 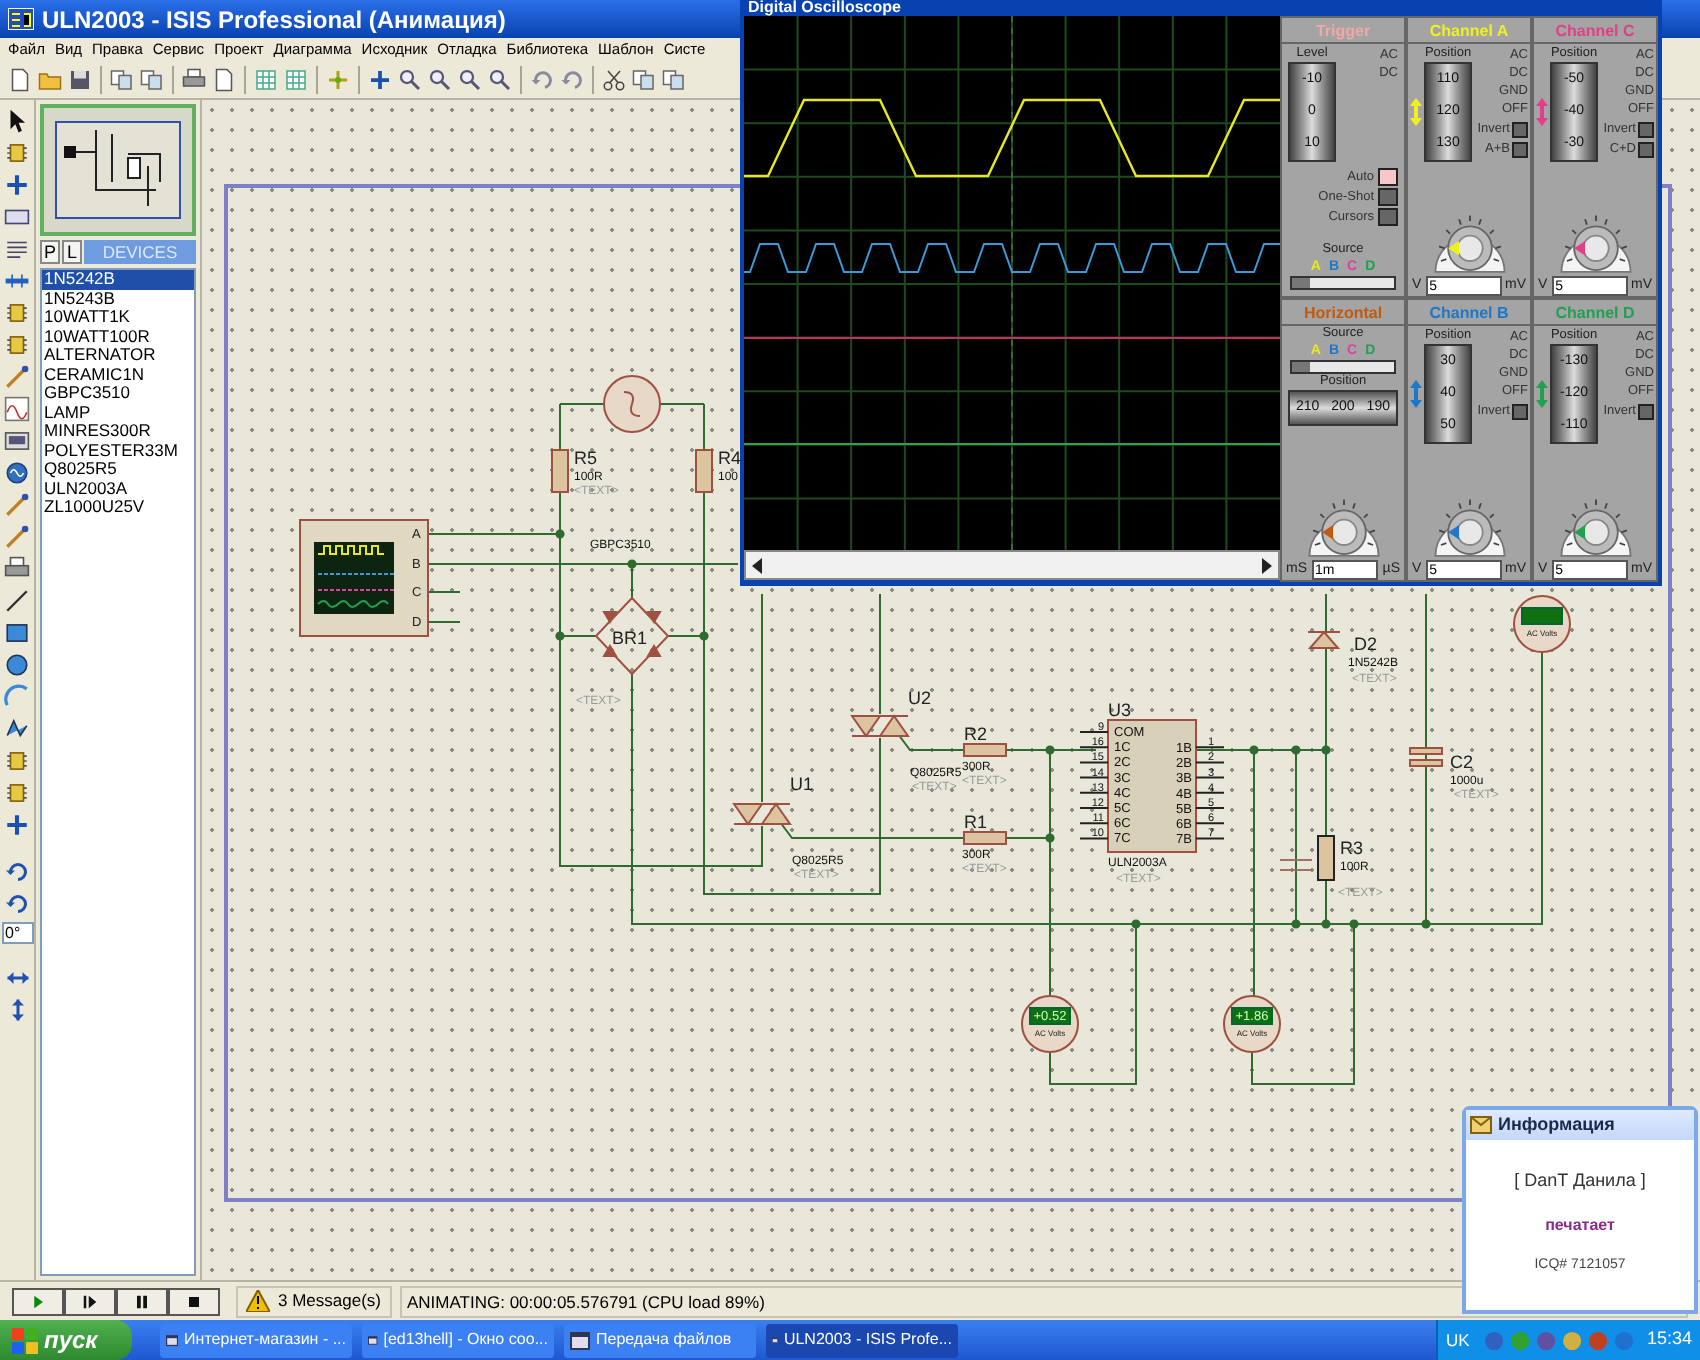 I want to click on device-item: 10WATT100R, so click(x=118, y=336).